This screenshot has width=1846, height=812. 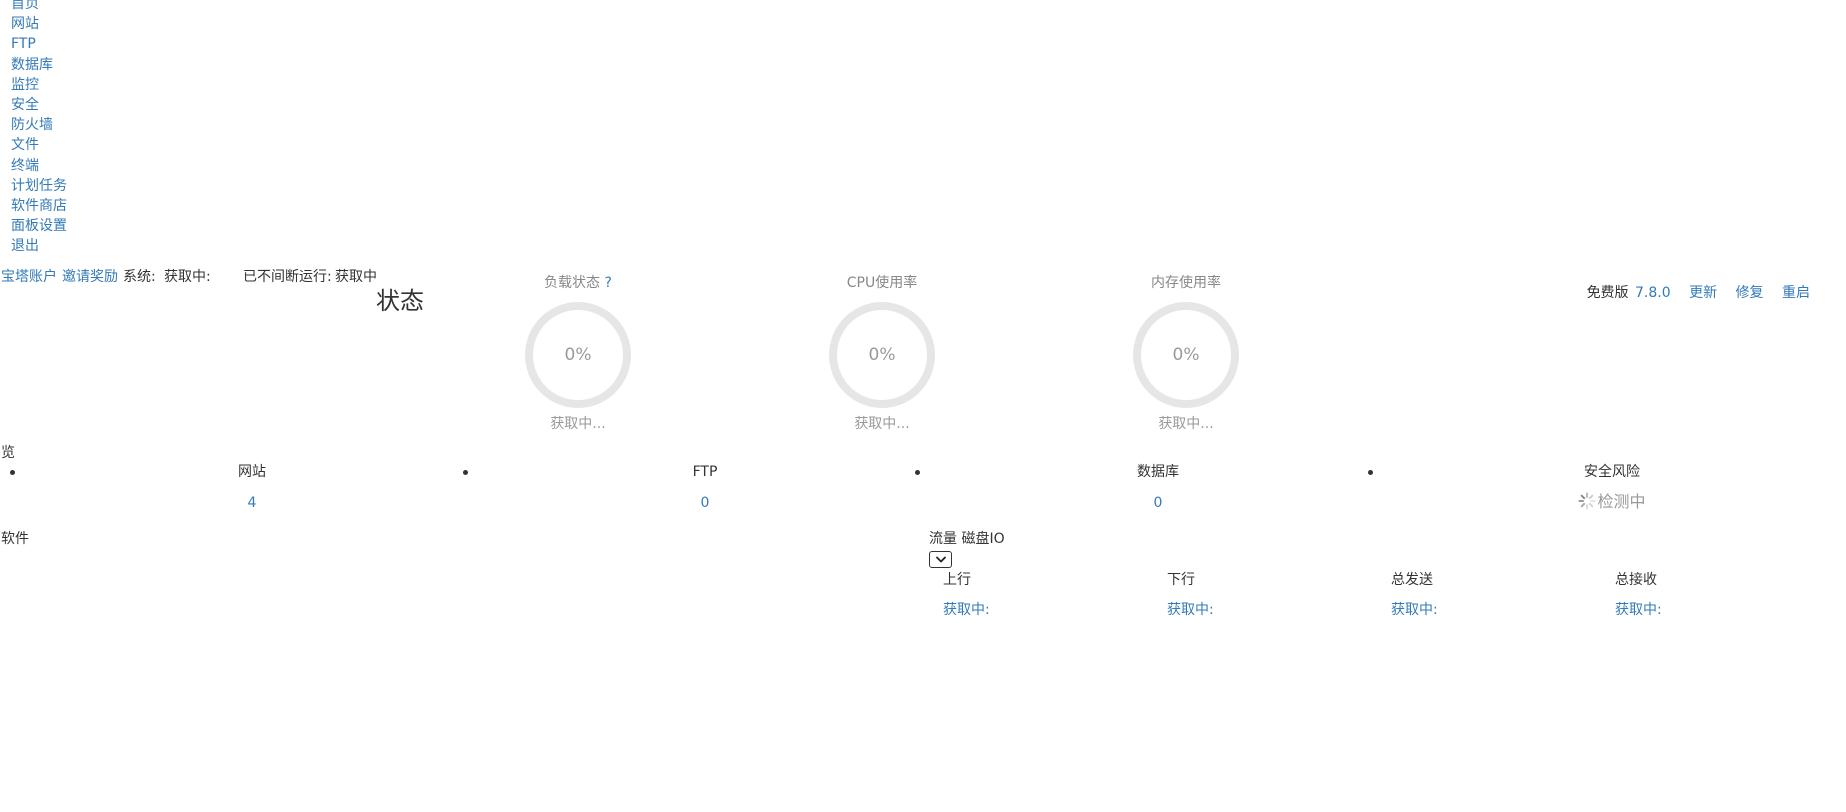 I want to click on invite-link: 邀请奖励, so click(x=90, y=277).